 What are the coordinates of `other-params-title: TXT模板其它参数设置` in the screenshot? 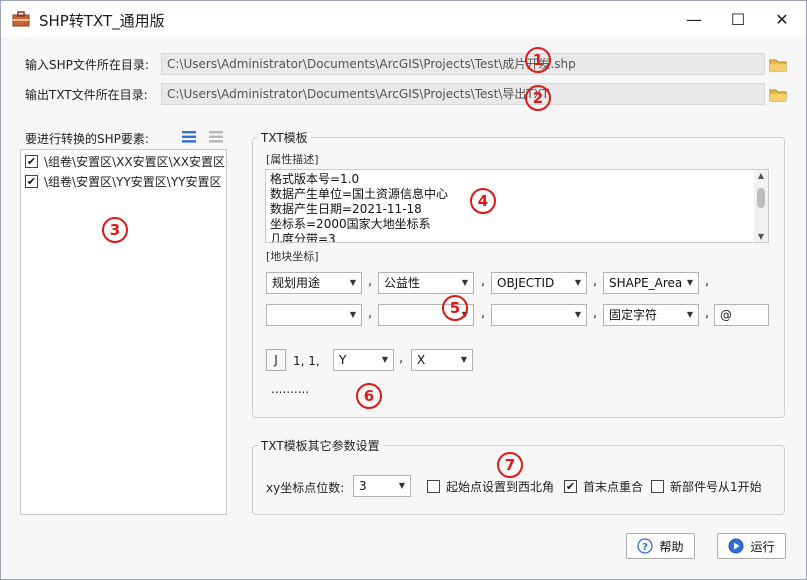 It's located at (320, 445).